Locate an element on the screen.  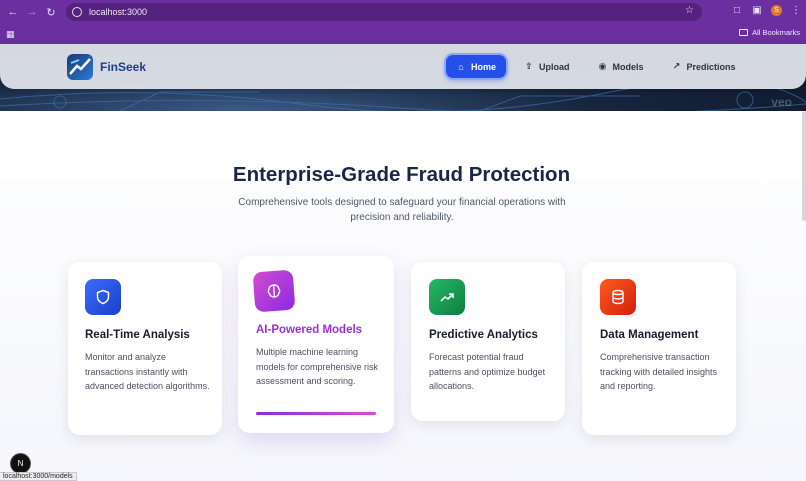
home-icon: ⌂ is located at coordinates (461, 66).